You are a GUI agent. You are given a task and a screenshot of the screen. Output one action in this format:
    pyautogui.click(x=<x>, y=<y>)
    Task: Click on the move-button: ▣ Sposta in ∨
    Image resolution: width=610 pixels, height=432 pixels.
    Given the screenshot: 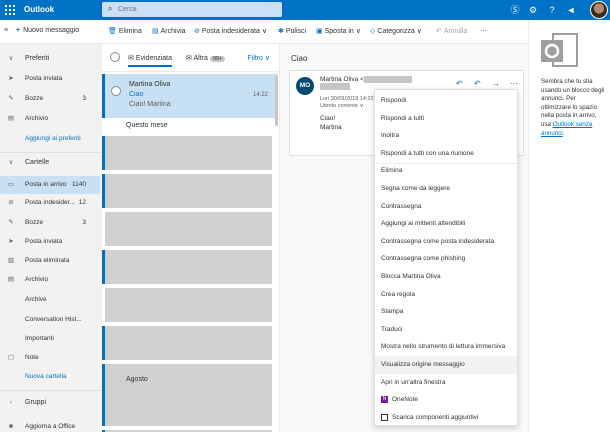 What is the action you would take?
    pyautogui.click(x=338, y=31)
    